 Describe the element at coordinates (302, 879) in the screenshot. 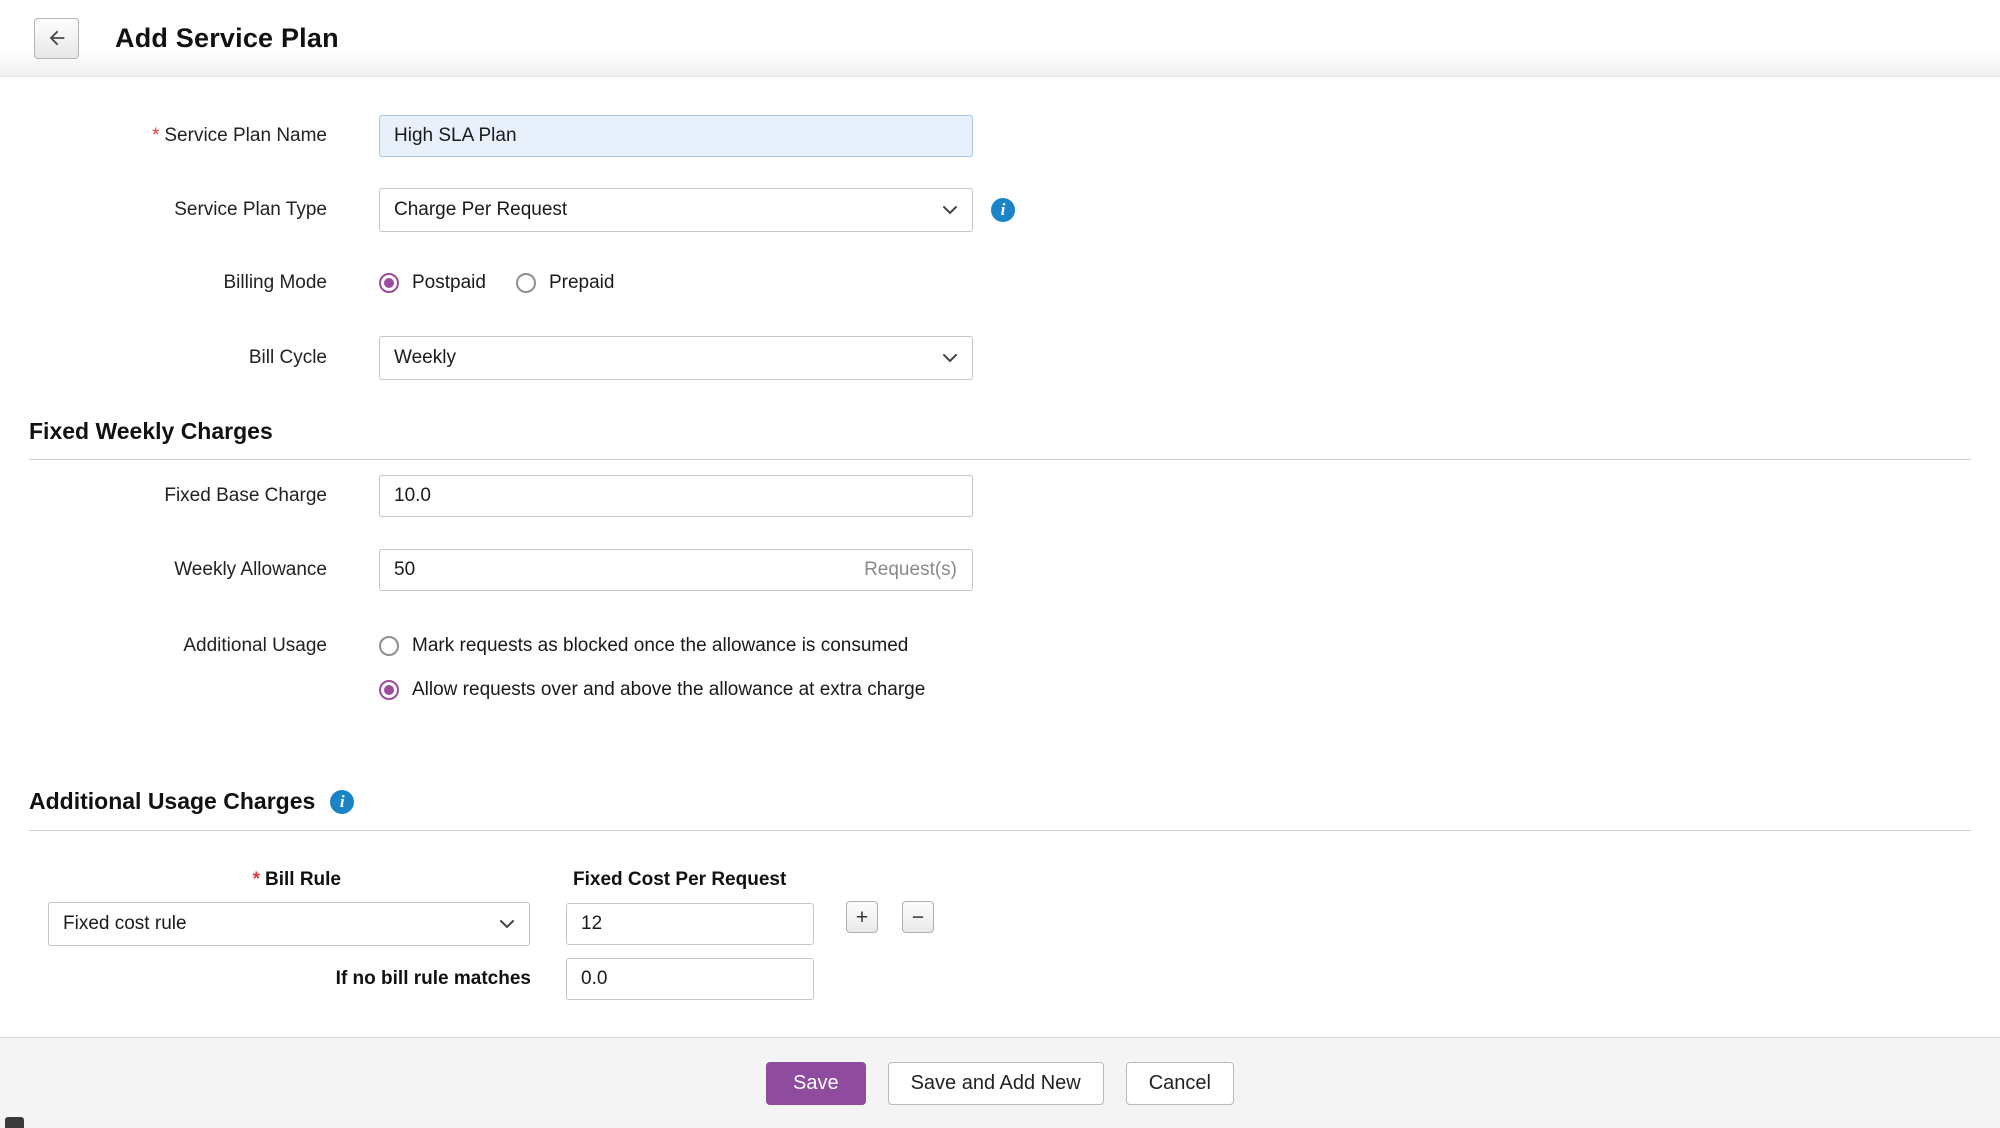

I see `label-text: Bill Rule` at that location.